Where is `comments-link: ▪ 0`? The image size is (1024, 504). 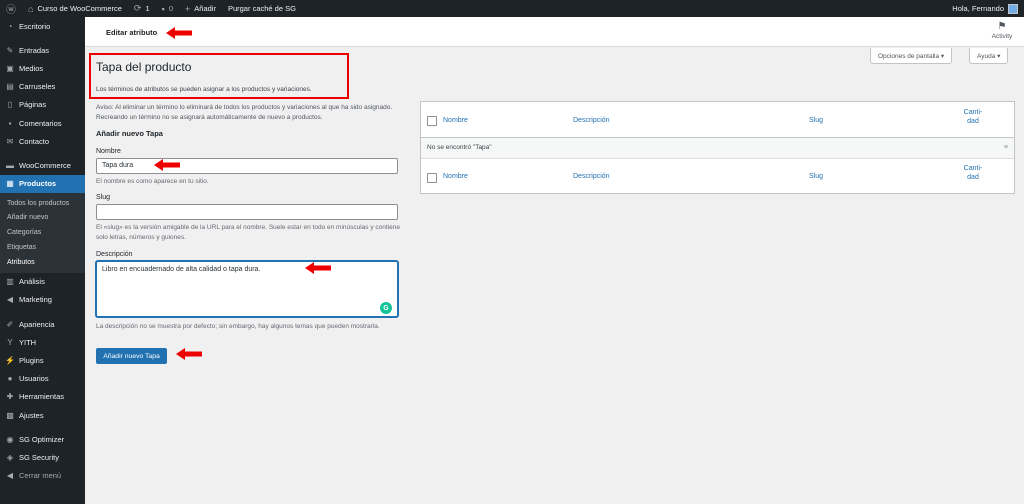 comments-link: ▪ 0 is located at coordinates (167, 8).